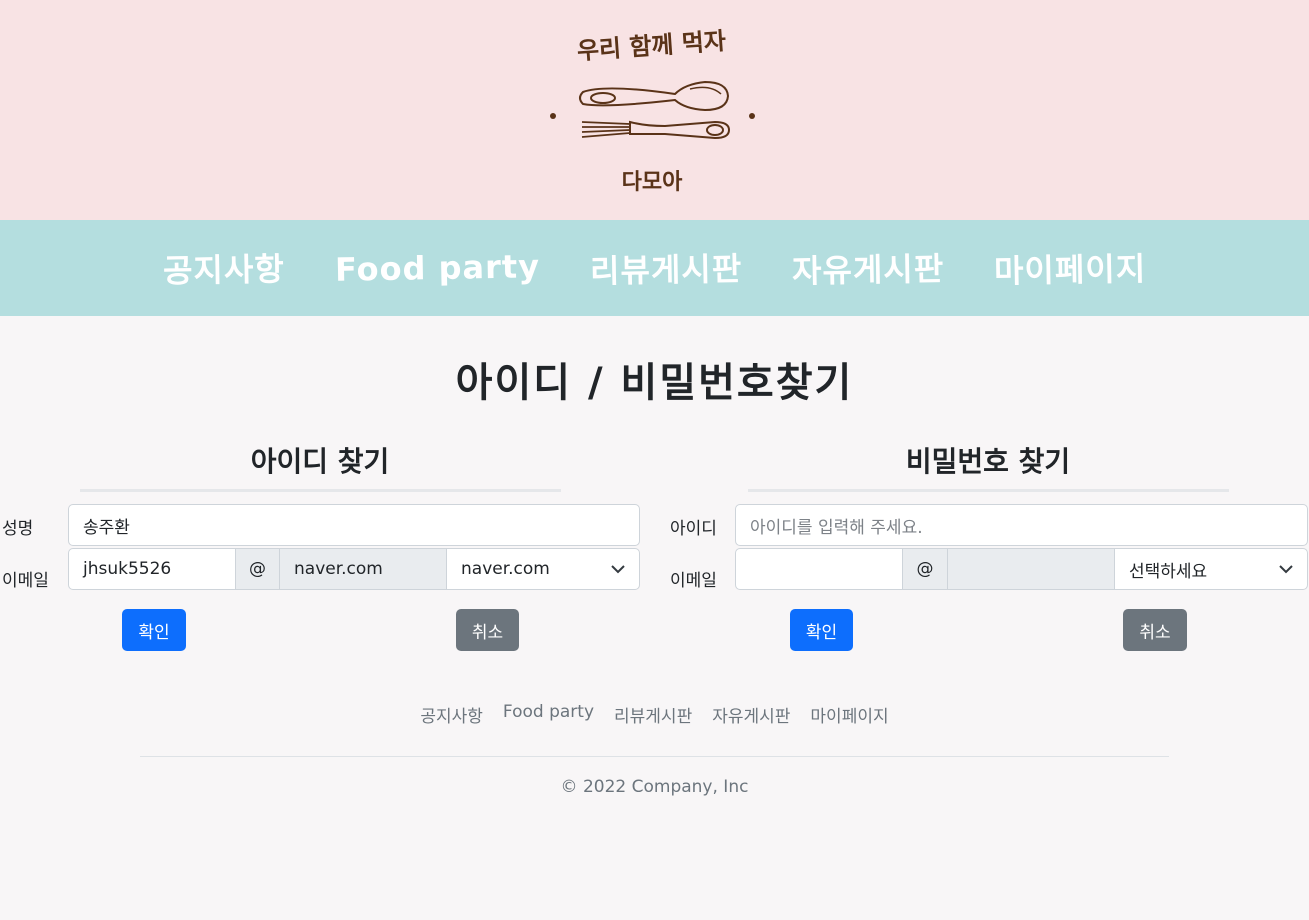 The image size is (1309, 920). I want to click on footer-link-review-board: 리뷰게시판, so click(653, 714).